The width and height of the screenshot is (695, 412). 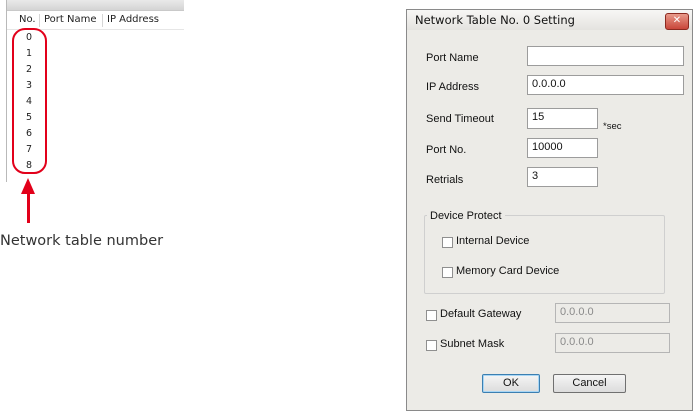 I want to click on dialog-titlebar: Network Table No. 0 Setting ✕, so click(x=549, y=20).